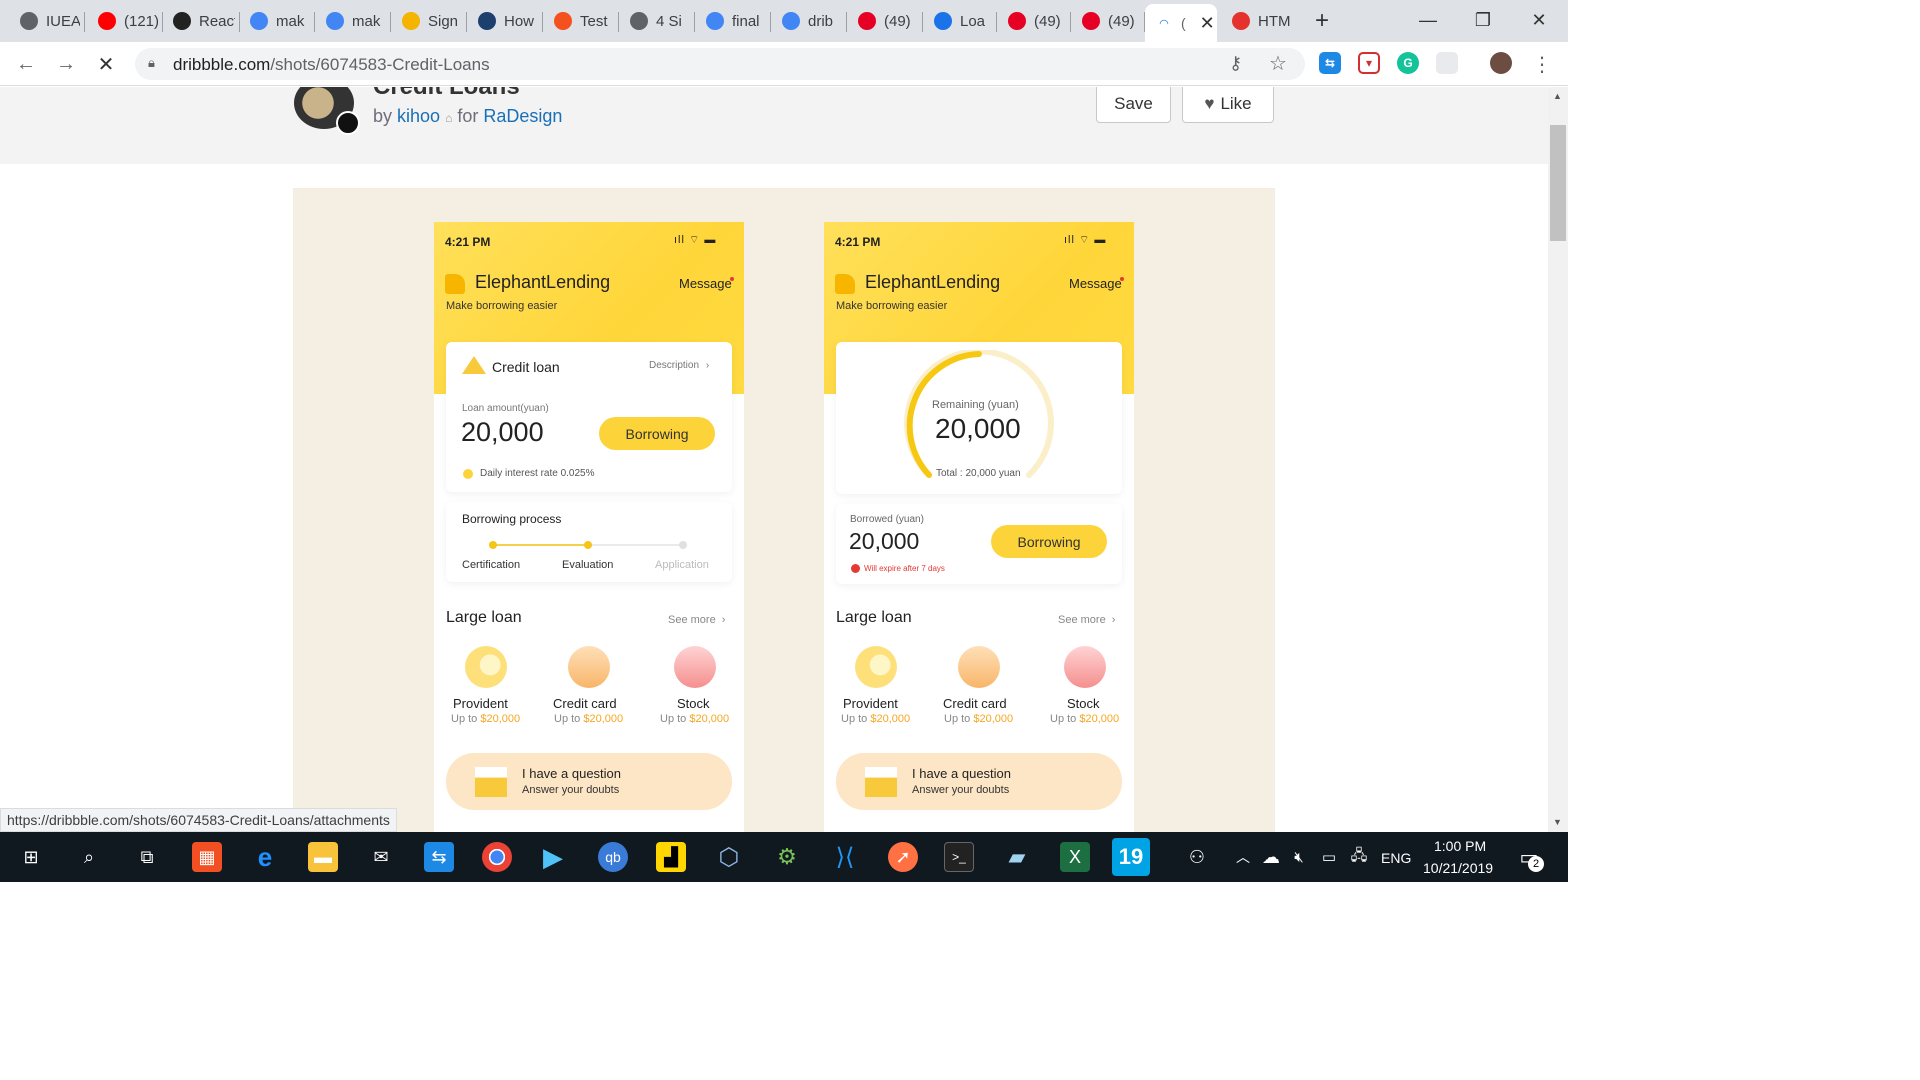 This screenshot has width=1920, height=1080. Describe the element at coordinates (503, 21) in the screenshot. I see `browser-tab: How` at that location.